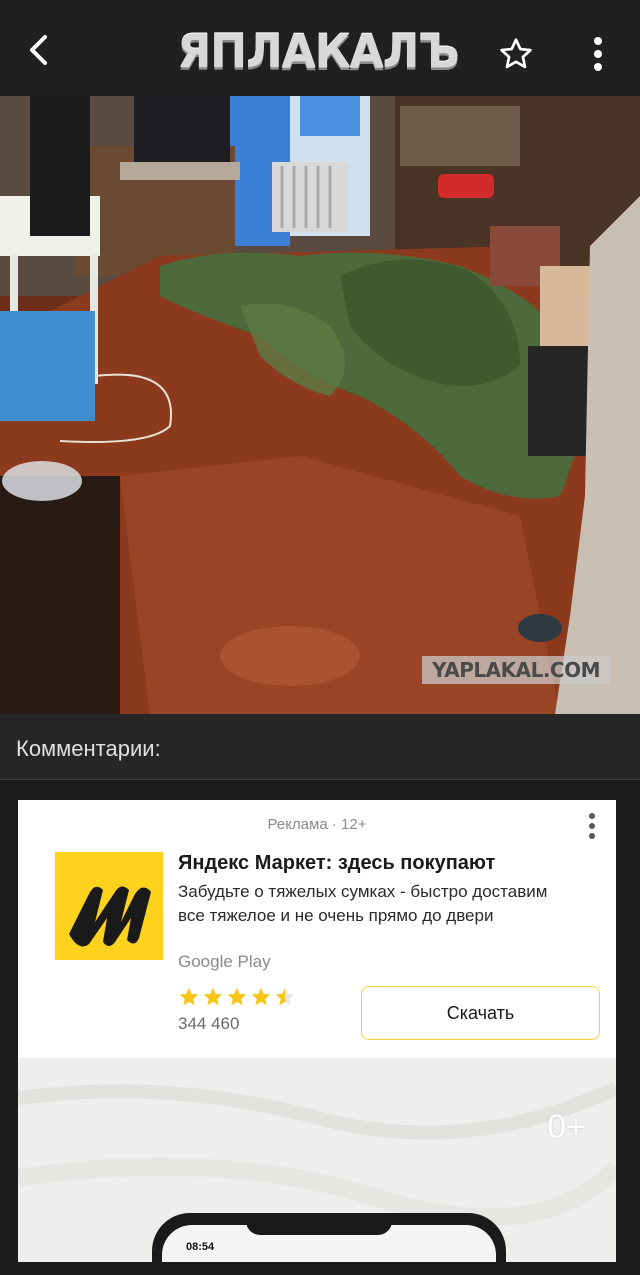  I want to click on ad-label: Реклама · 12+, so click(317, 824).